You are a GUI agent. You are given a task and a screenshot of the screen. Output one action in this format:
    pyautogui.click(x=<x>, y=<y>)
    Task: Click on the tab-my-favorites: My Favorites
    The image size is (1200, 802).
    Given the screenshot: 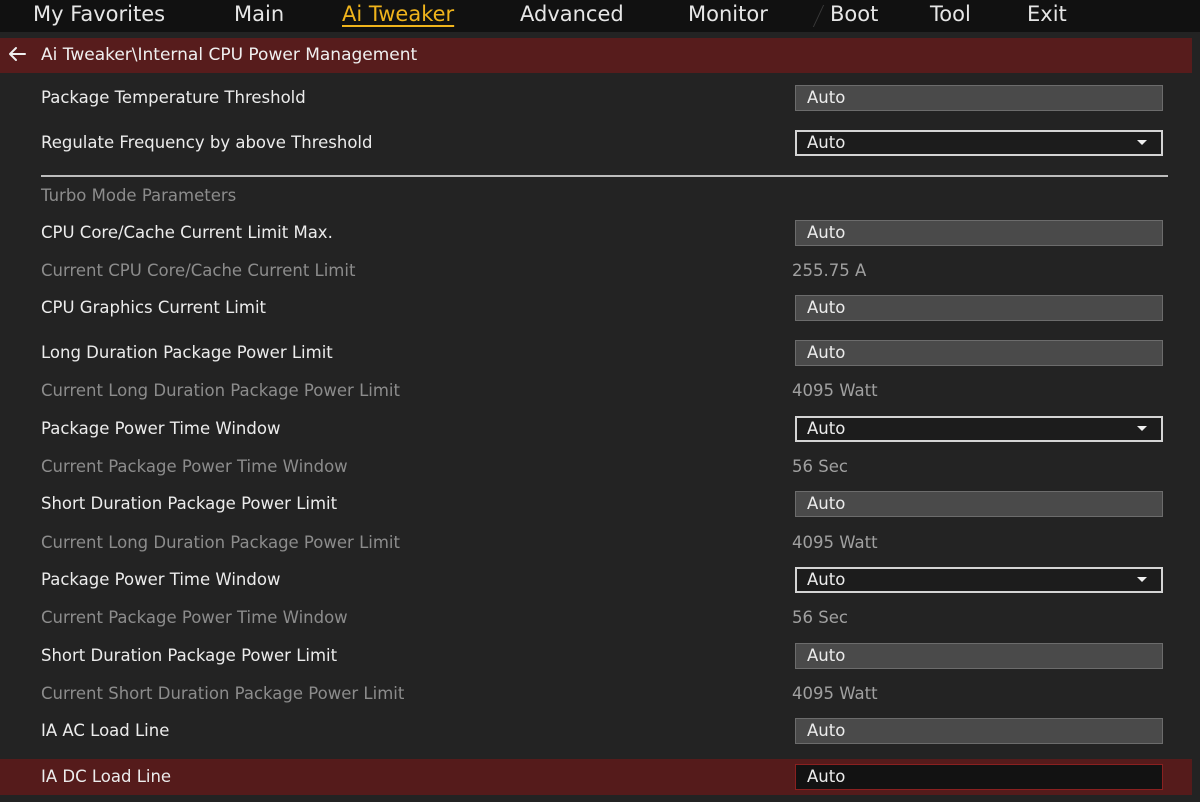 What is the action you would take?
    pyautogui.click(x=99, y=14)
    